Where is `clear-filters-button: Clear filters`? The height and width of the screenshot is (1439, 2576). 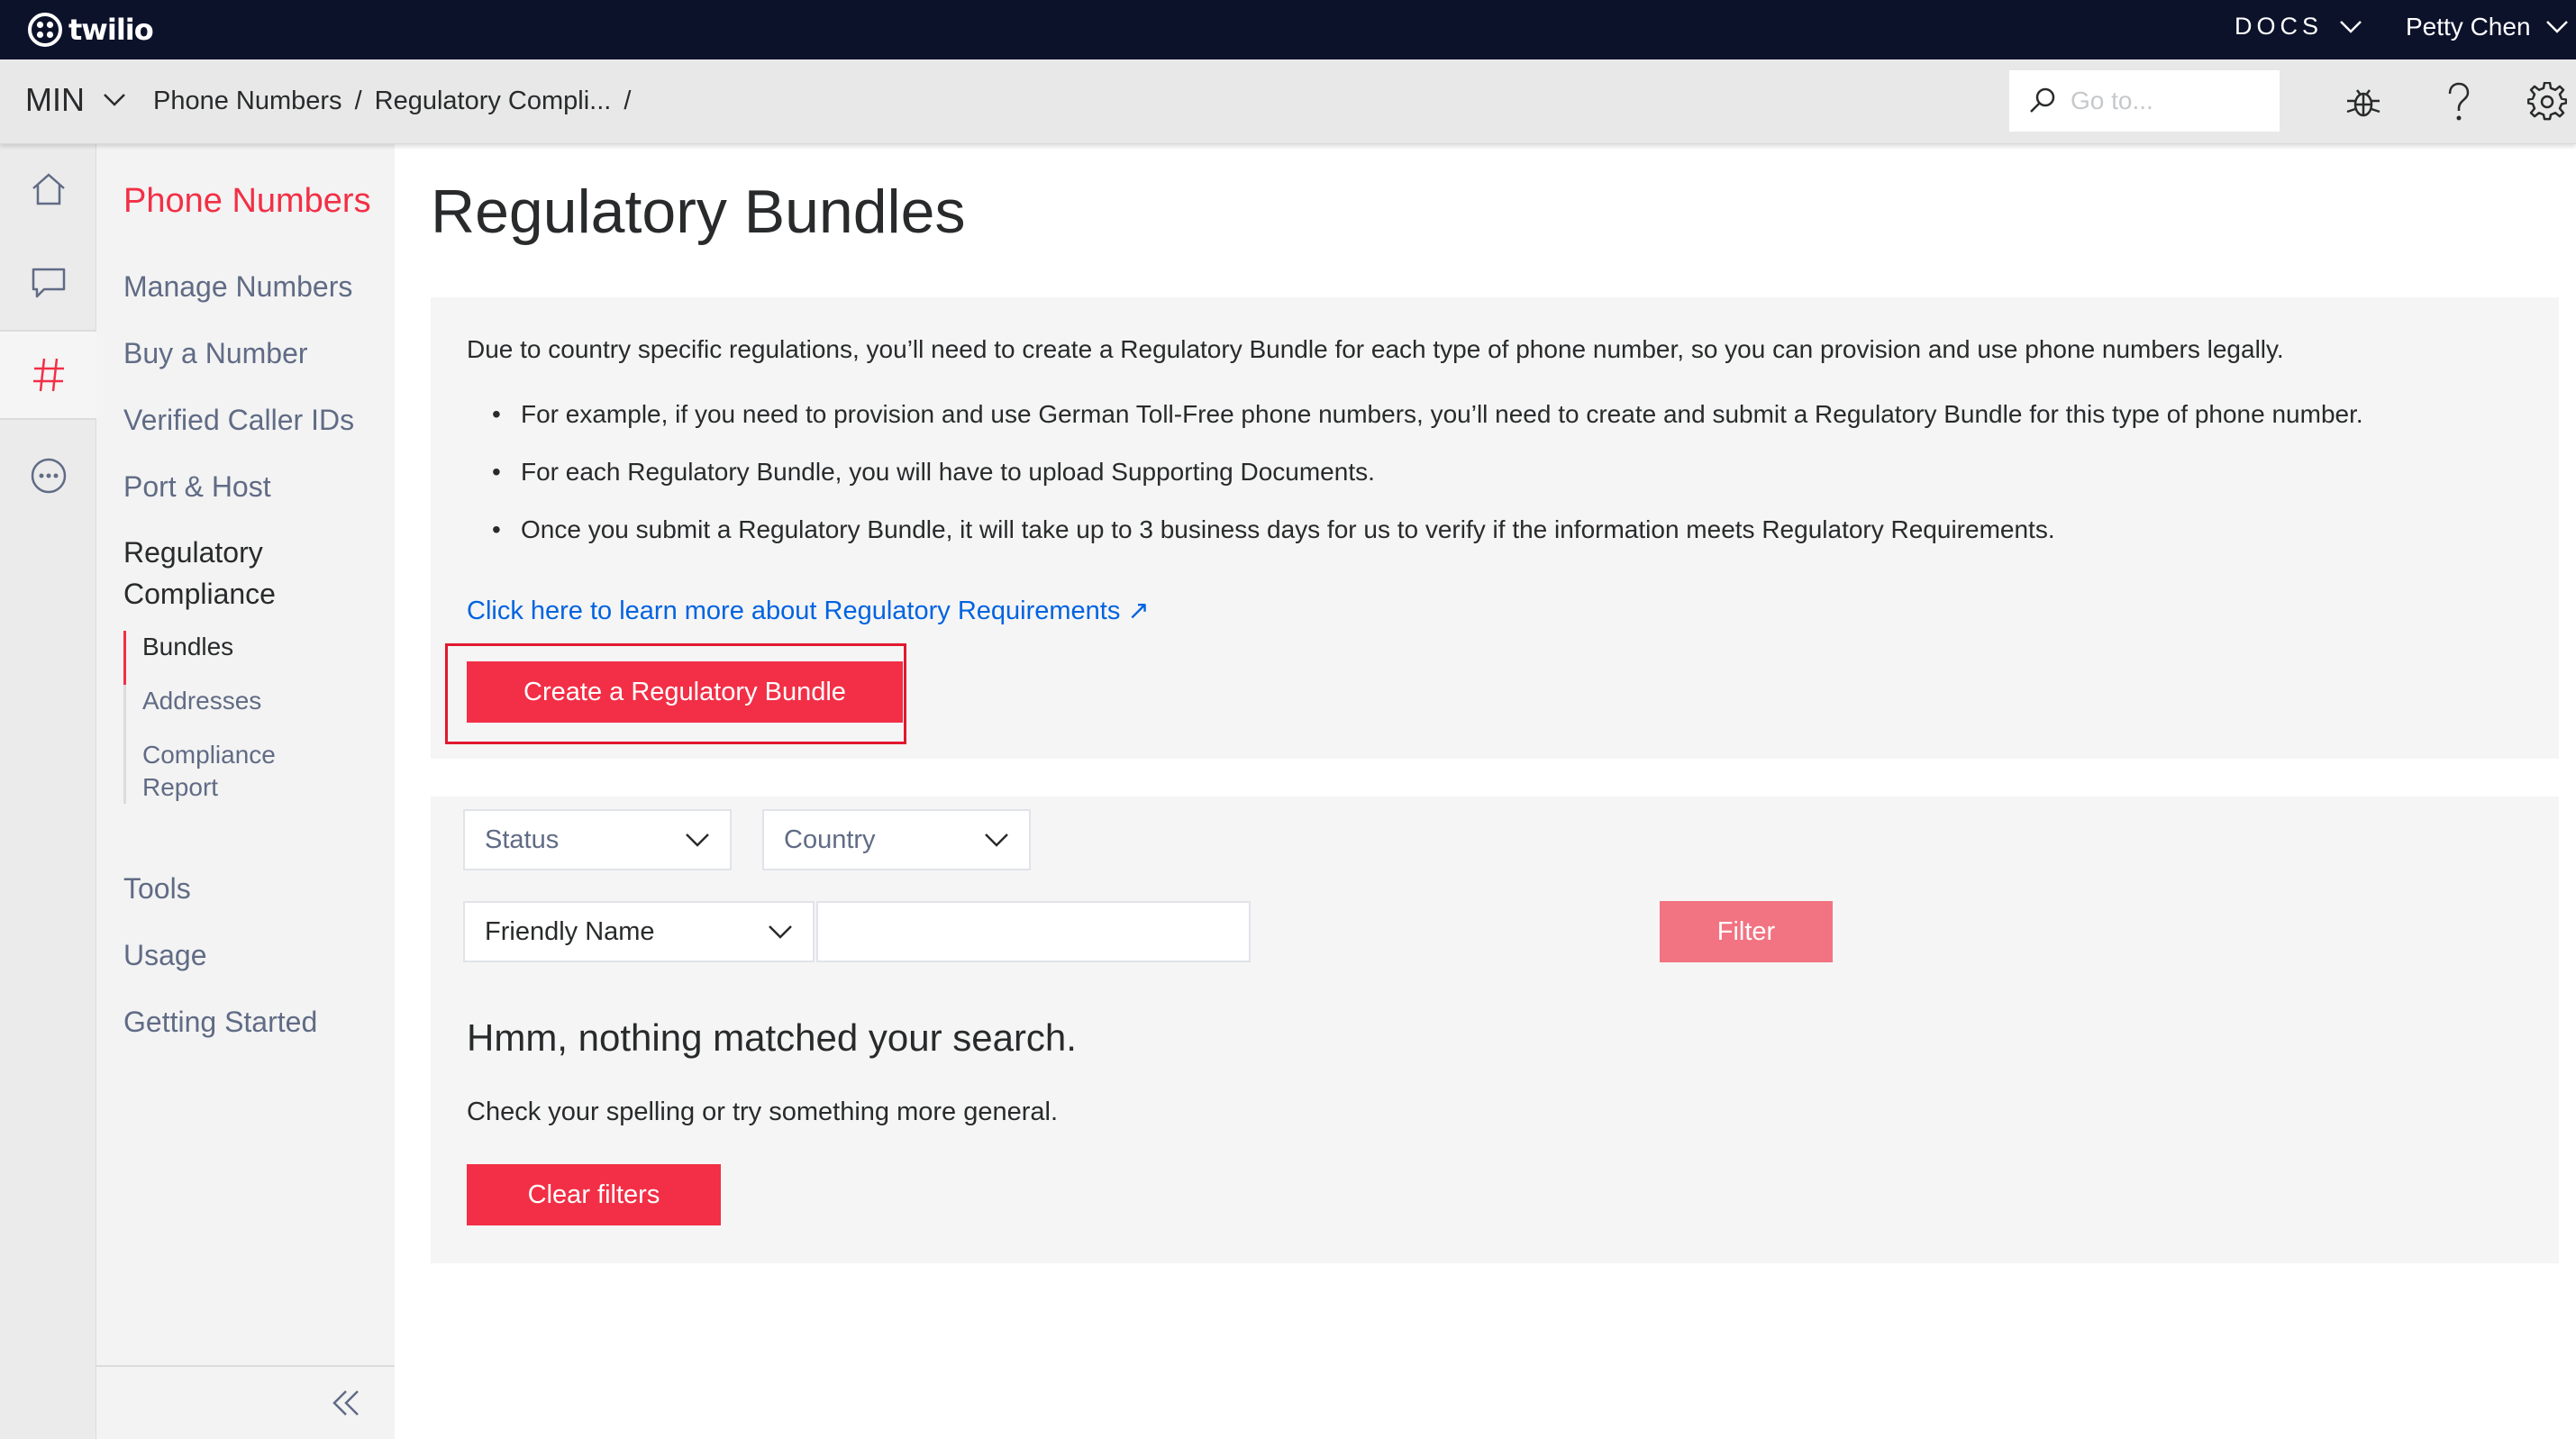
clear-filters-button: Clear filters is located at coordinates (594, 1194).